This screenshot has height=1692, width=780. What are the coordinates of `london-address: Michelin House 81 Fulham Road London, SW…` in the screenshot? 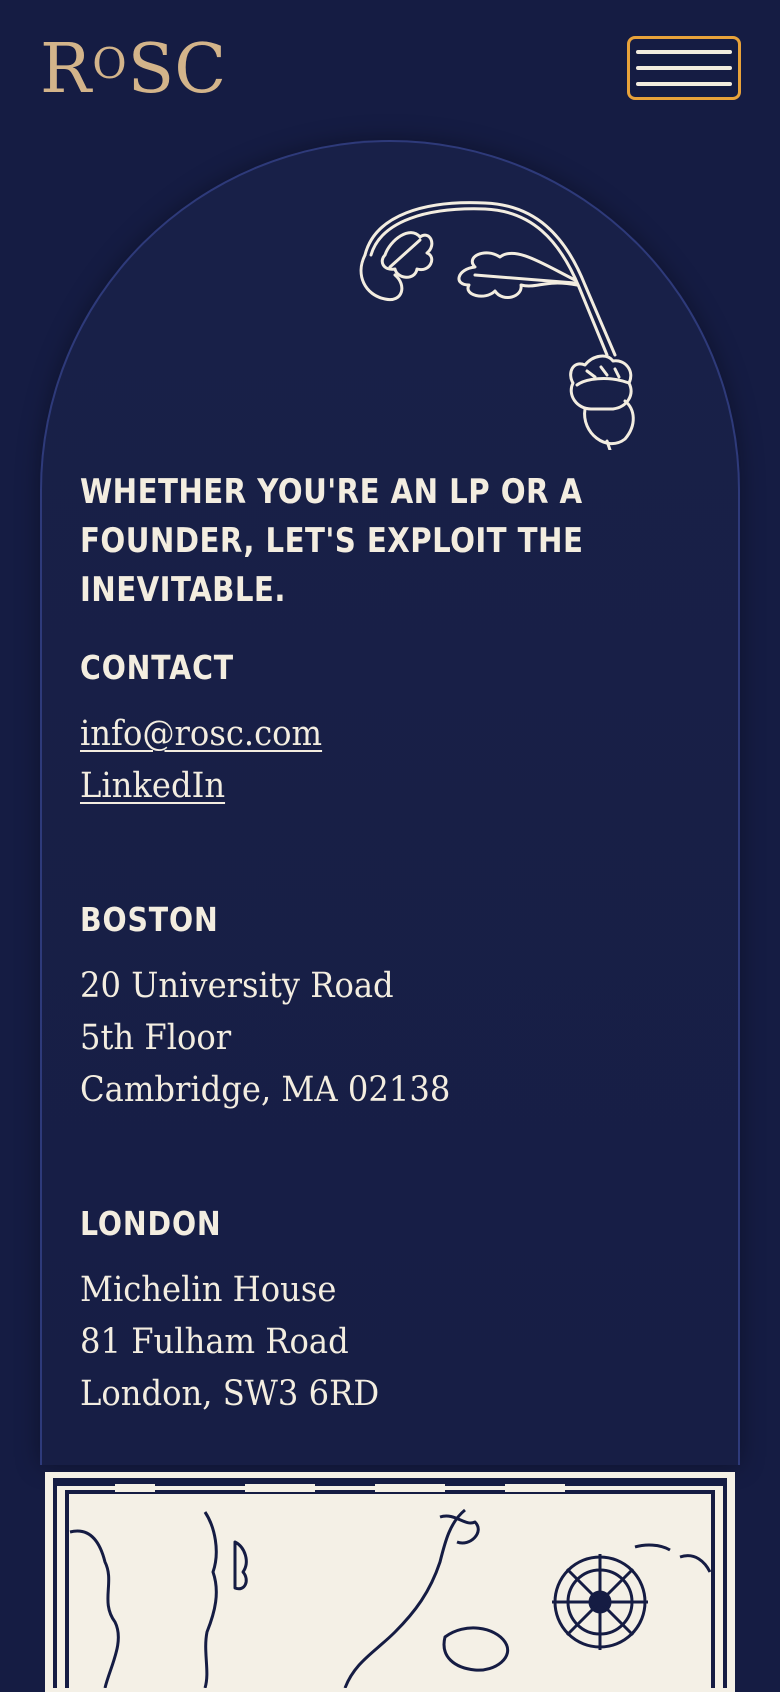 It's located at (229, 1342).